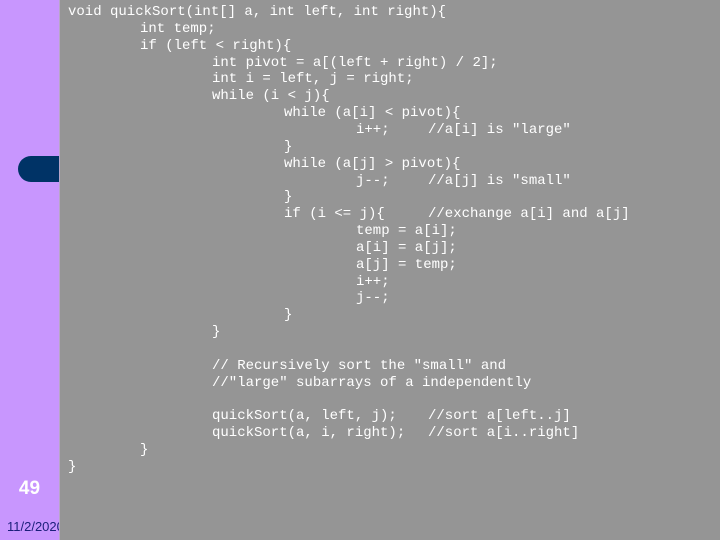 The height and width of the screenshot is (540, 720). What do you see at coordinates (29, 488) in the screenshot?
I see `slide-number: 49` at bounding box center [29, 488].